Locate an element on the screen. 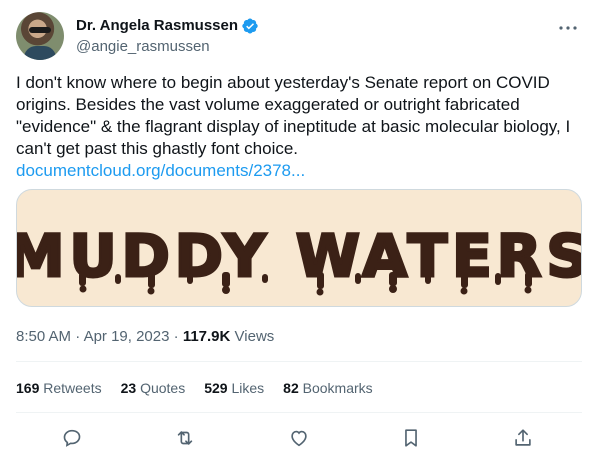 The image size is (598, 461). name-row: Dr. Angela Rasmussen is located at coordinates (167, 26).